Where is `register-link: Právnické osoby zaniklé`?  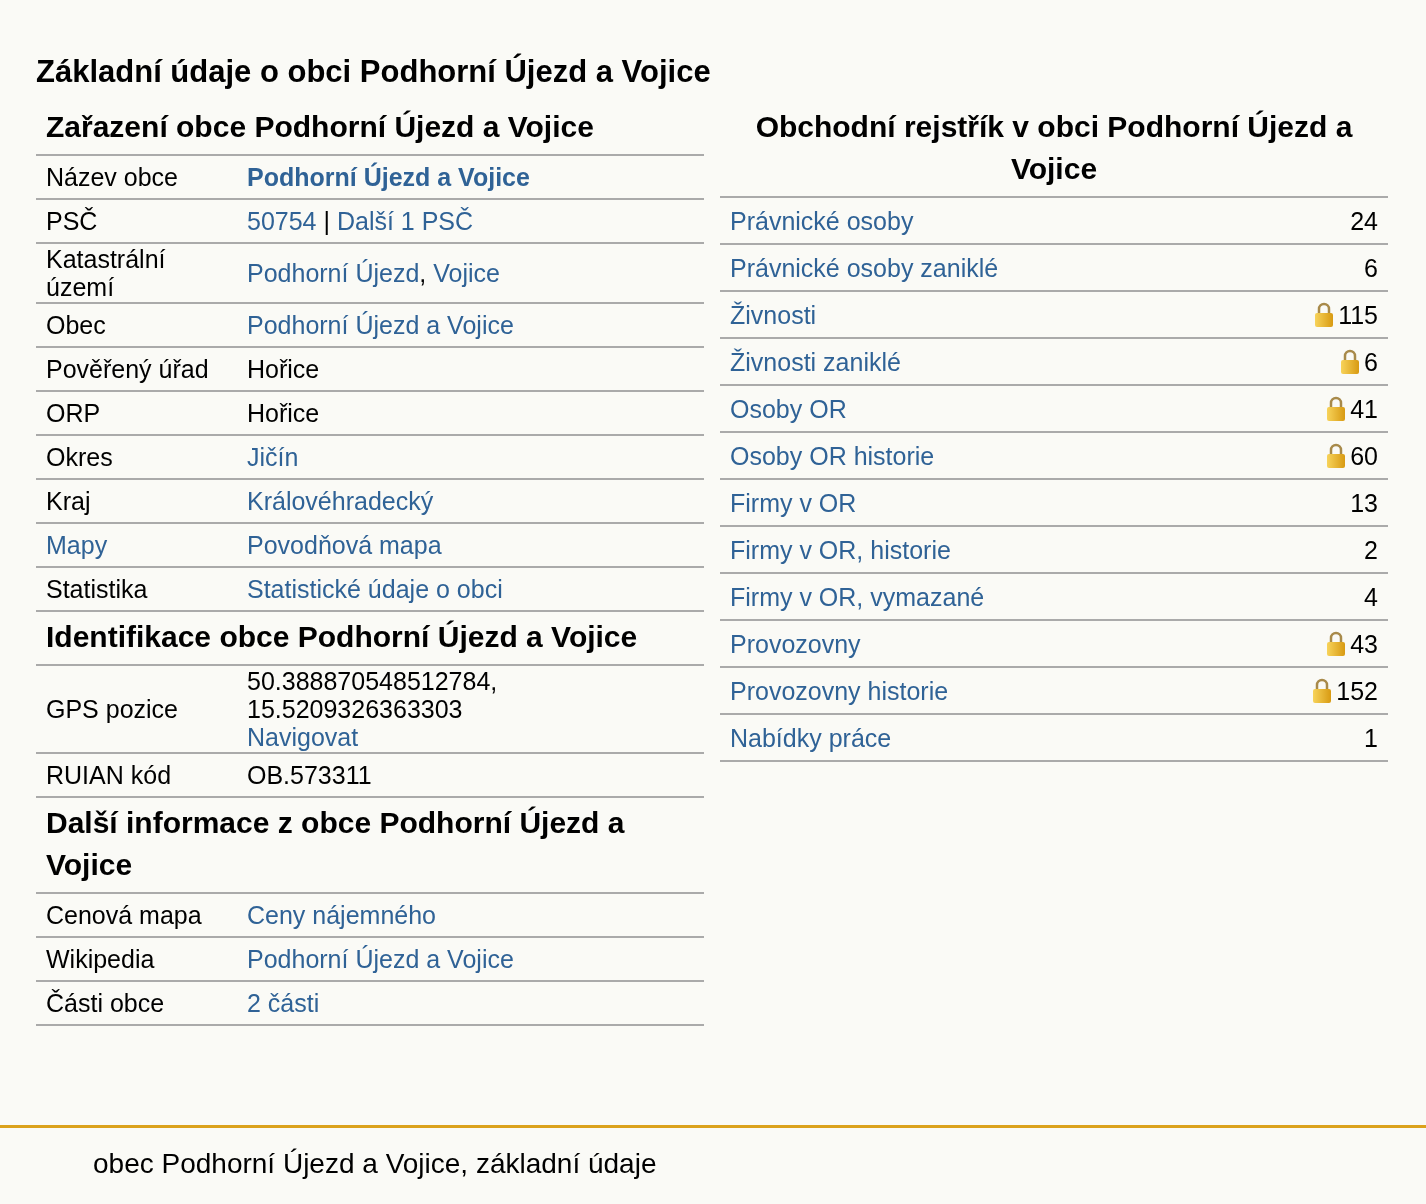 register-link: Právnické osoby zaniklé is located at coordinates (1040, 267).